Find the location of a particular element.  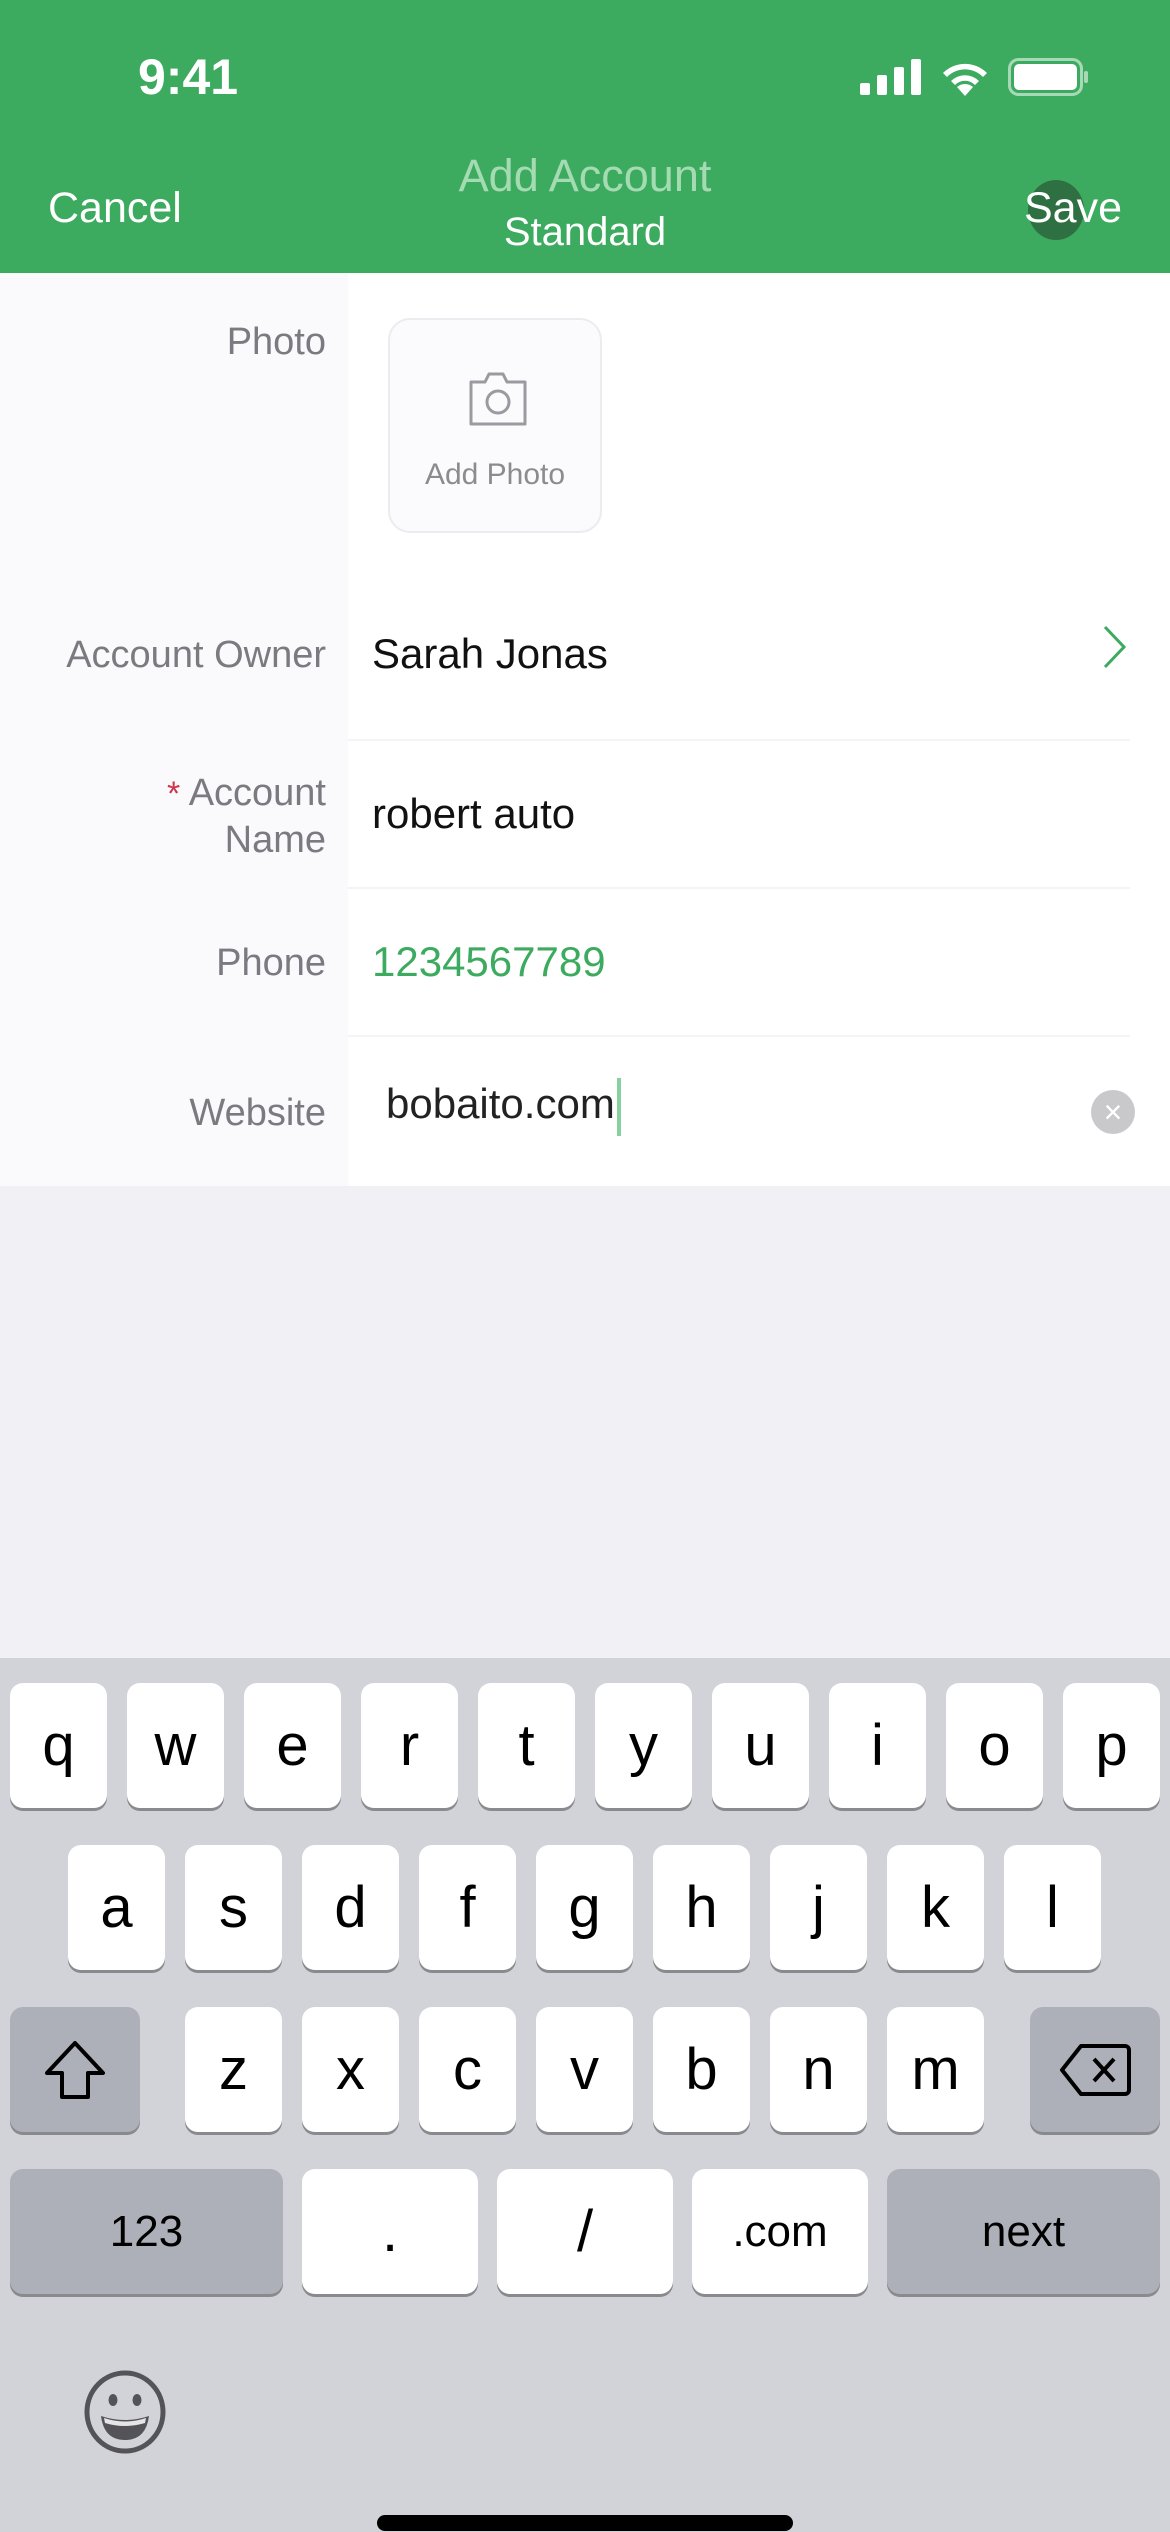

next-key: next is located at coordinates (1023, 2231).